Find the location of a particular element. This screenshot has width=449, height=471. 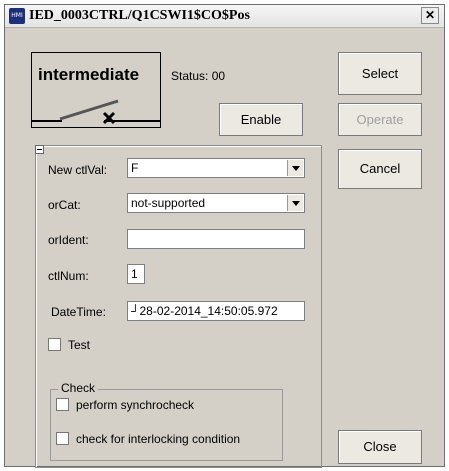

operate-button: Operate is located at coordinates (380, 119).